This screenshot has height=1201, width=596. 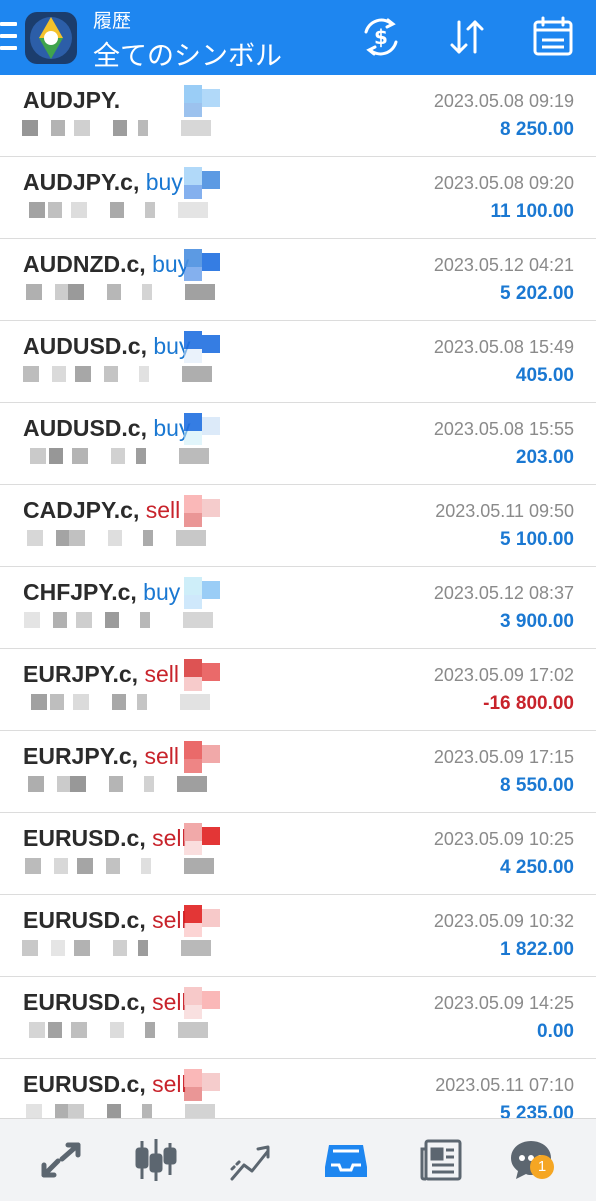 I want to click on menu-icon, so click(x=8, y=36).